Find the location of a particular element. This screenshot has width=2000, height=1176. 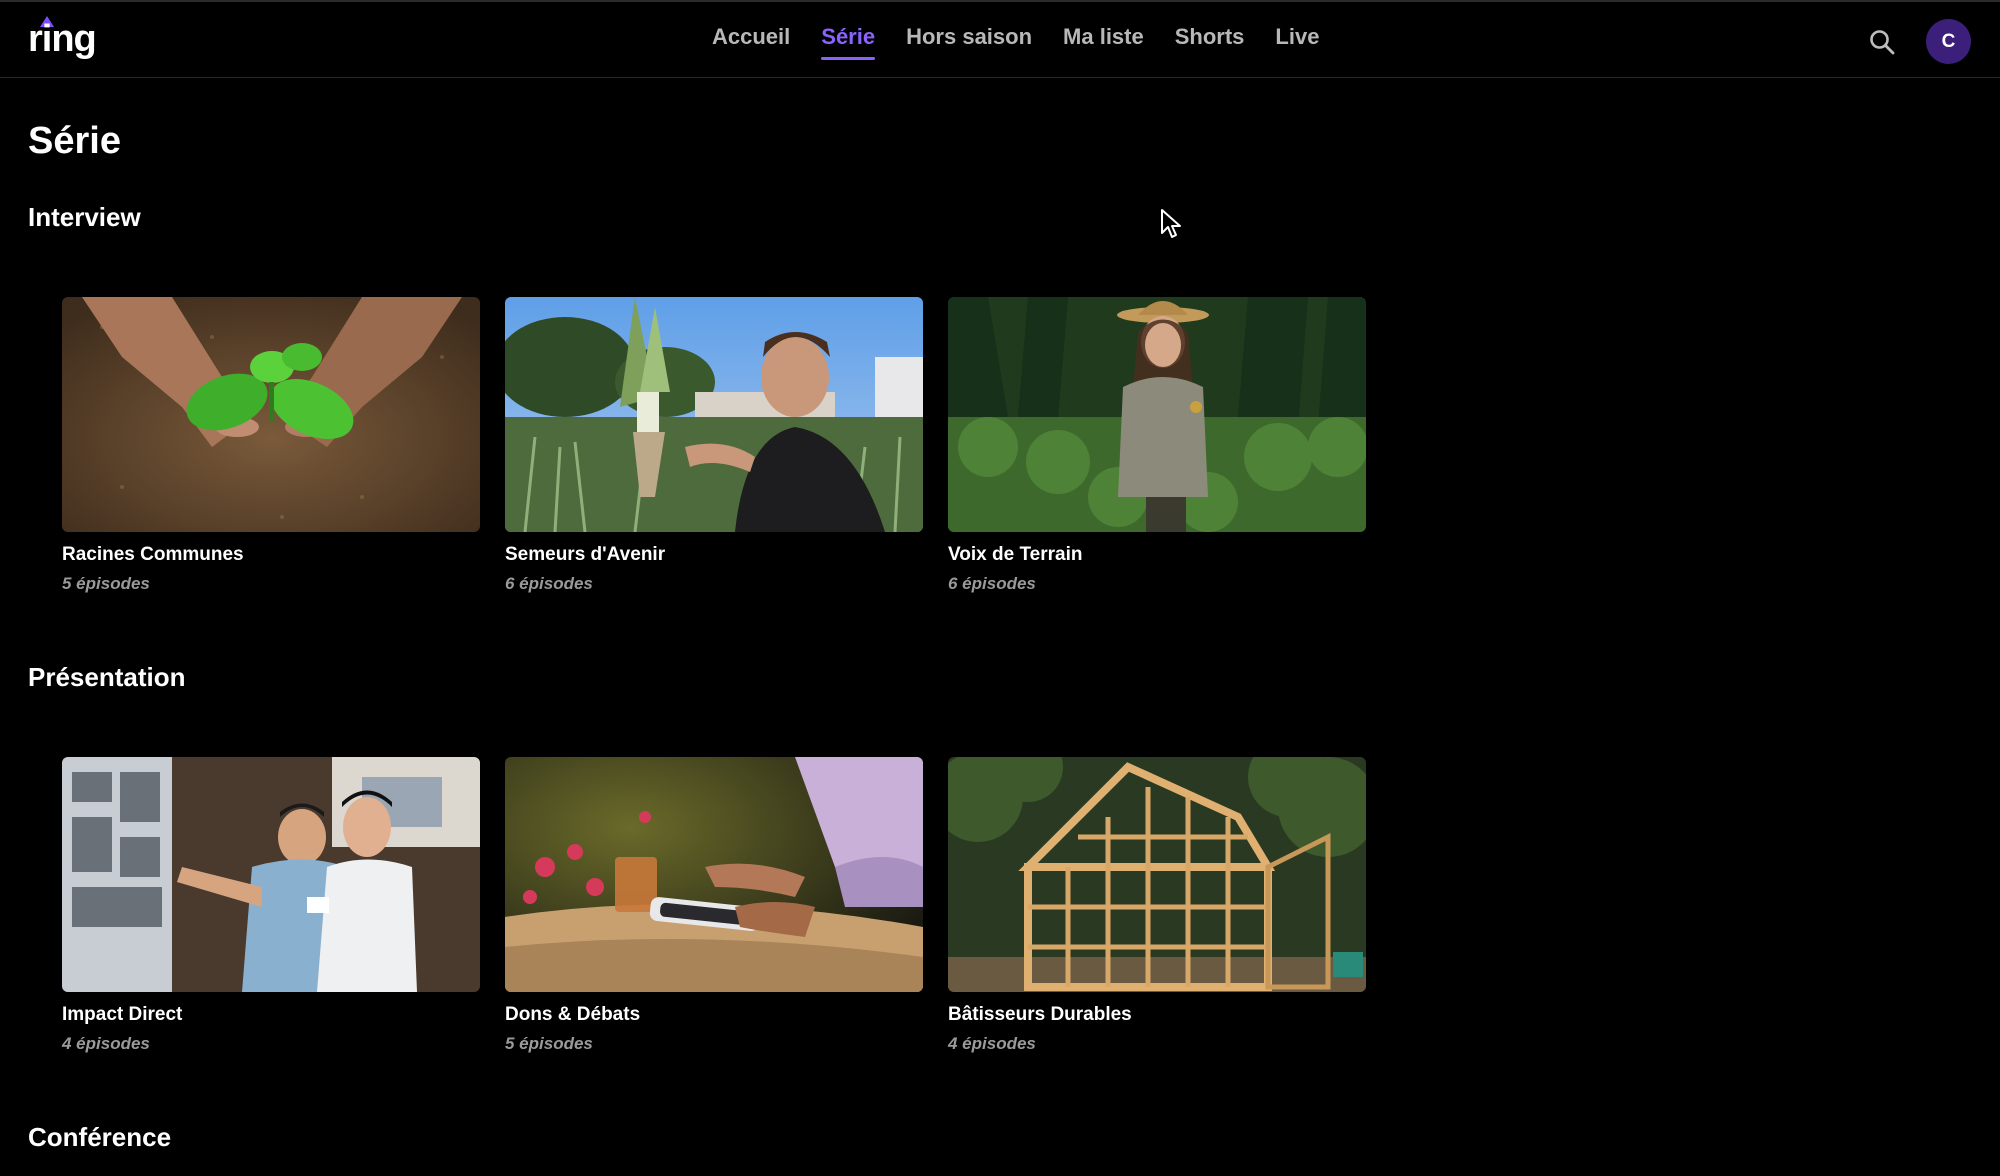

series-title: Semeurs d'Avenir is located at coordinates (585, 554).